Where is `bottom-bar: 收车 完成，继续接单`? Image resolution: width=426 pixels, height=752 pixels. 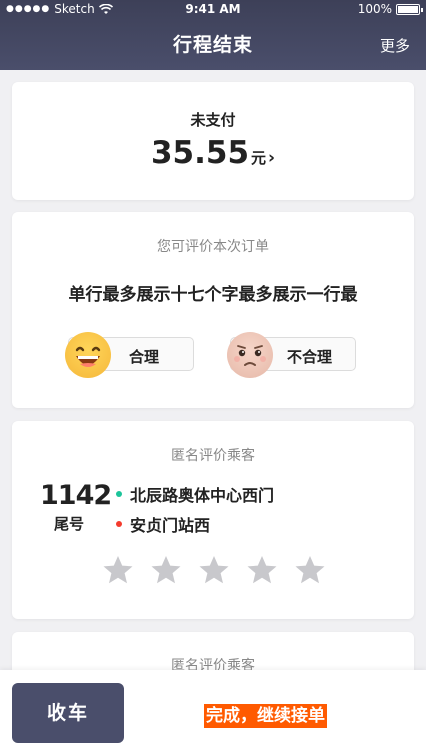
bottom-bar: 收车 完成，继续接单 is located at coordinates (213, 711).